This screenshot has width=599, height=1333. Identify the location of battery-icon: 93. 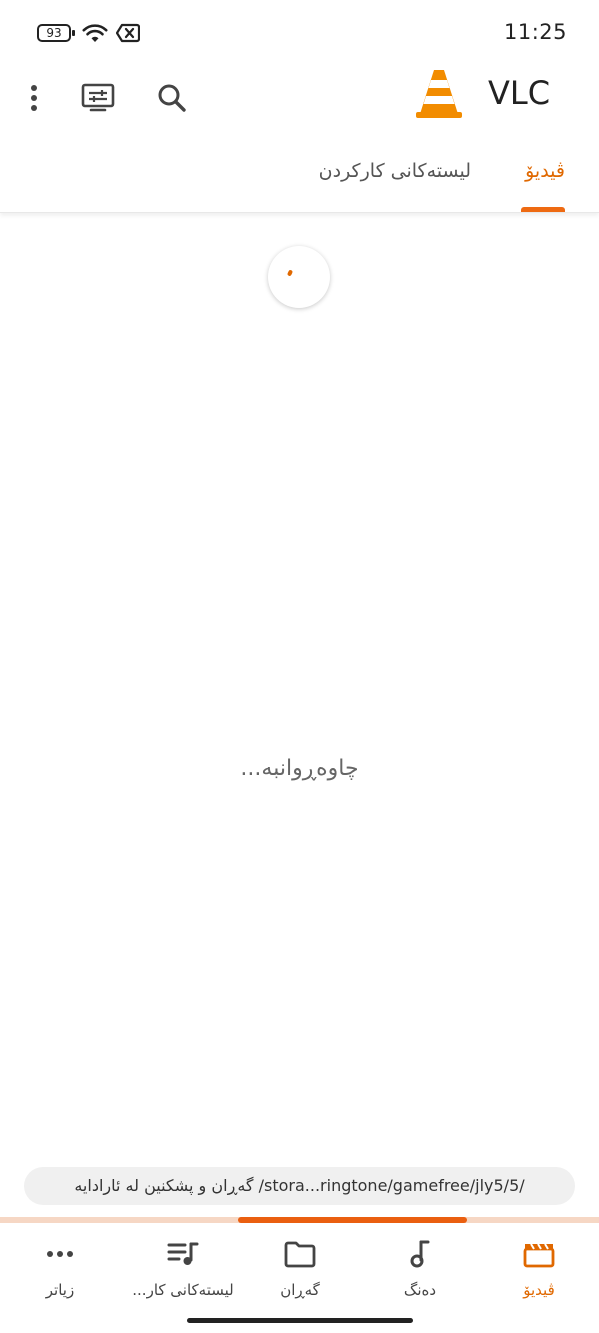
(54, 33).